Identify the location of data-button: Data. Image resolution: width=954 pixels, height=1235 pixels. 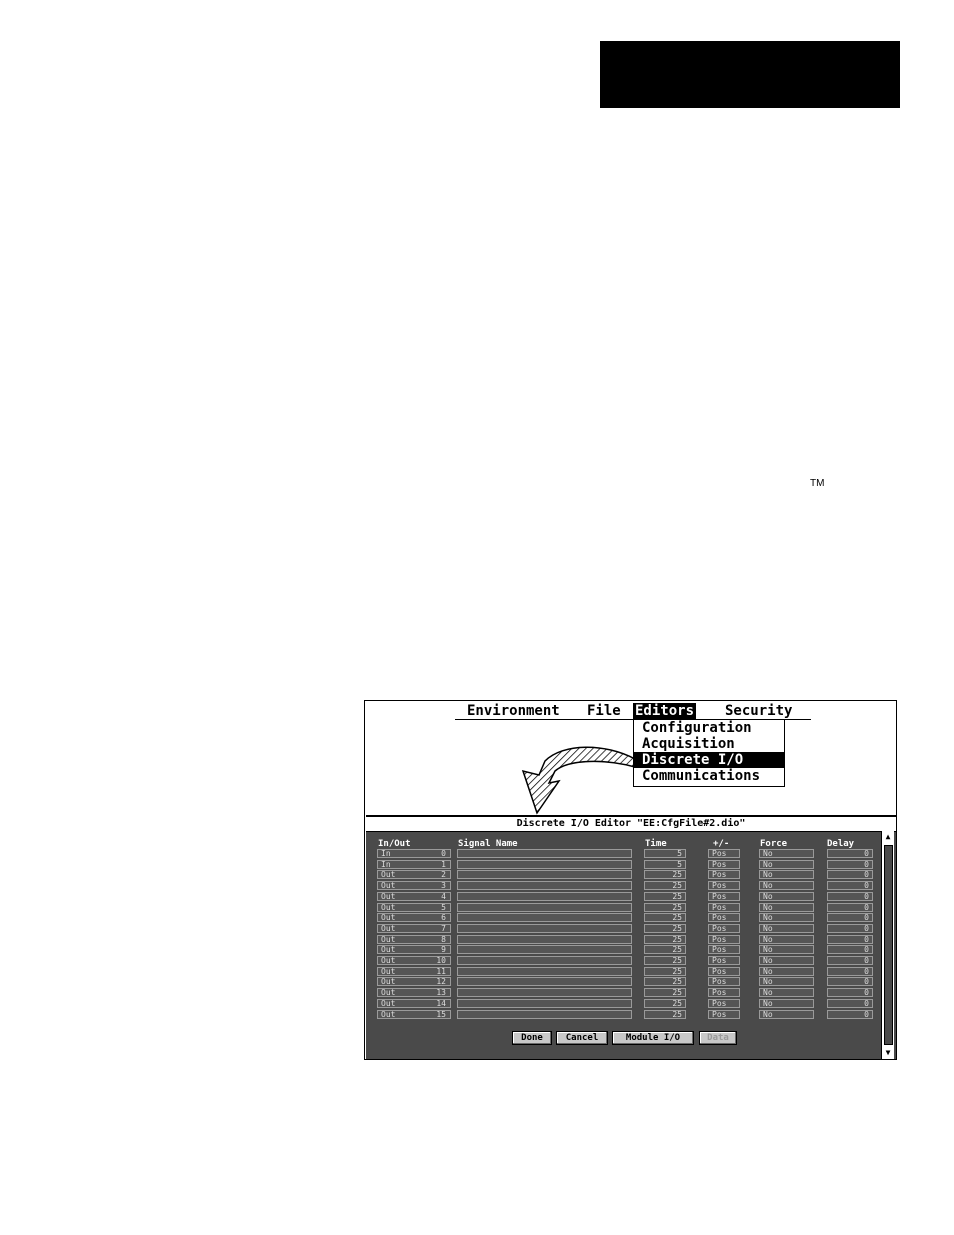
(718, 1038).